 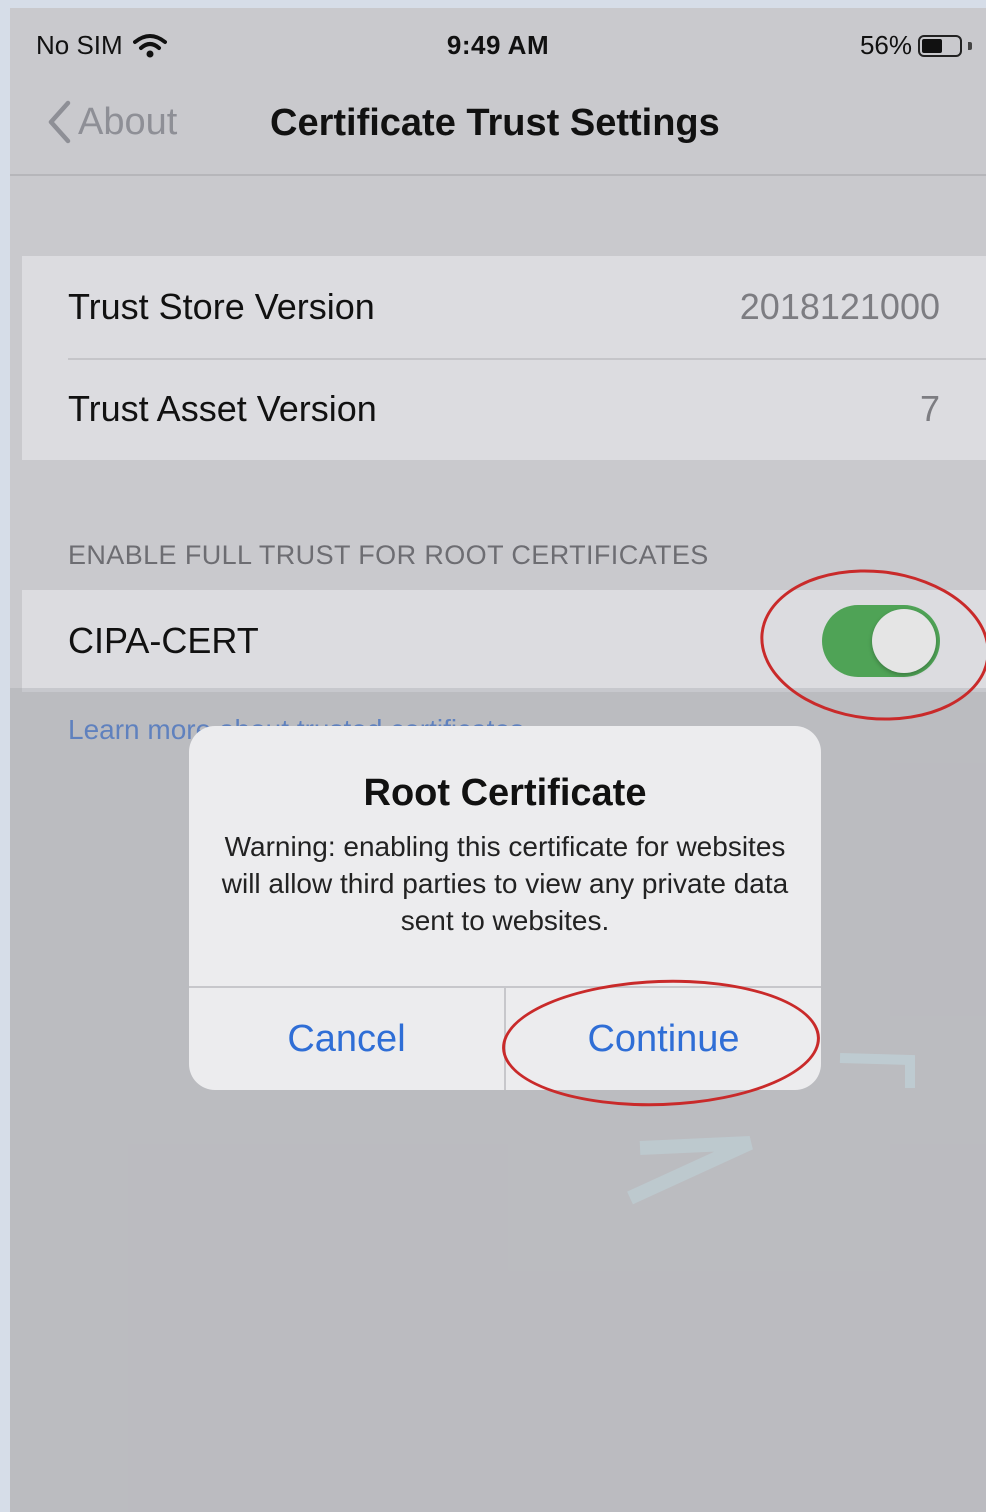 What do you see at coordinates (929, 408) in the screenshot?
I see `row-value: 7` at bounding box center [929, 408].